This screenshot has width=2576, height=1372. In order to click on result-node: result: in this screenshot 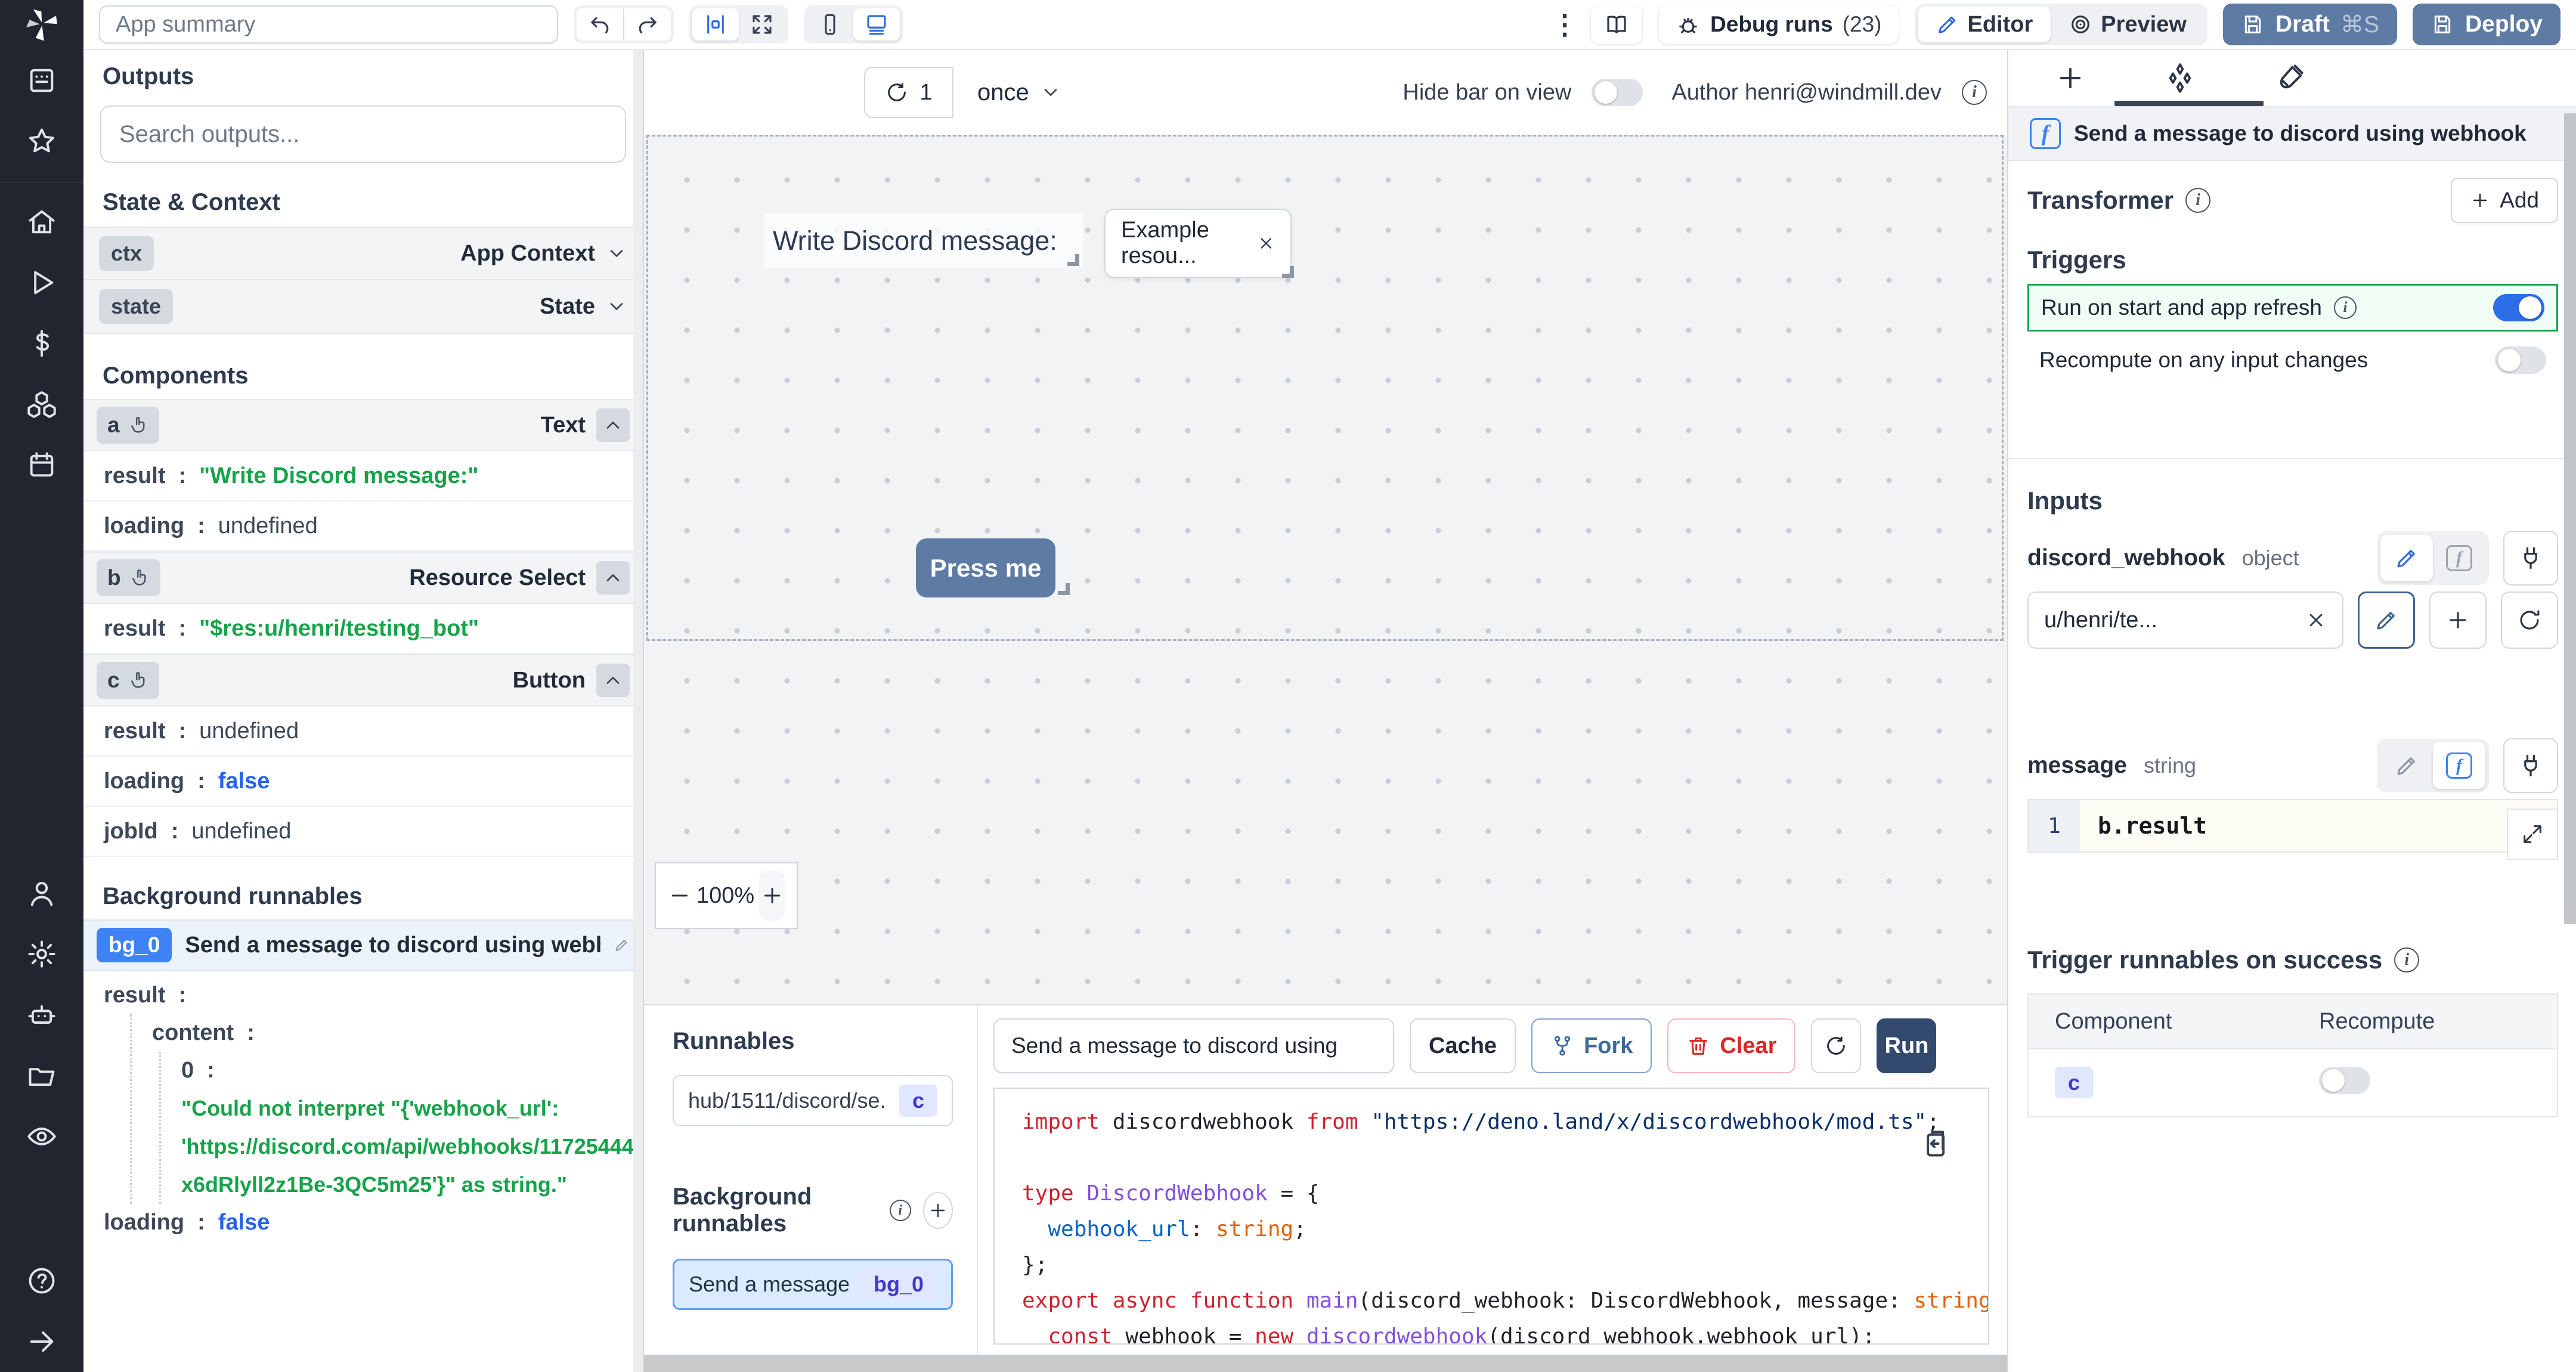, I will do `click(363, 995)`.